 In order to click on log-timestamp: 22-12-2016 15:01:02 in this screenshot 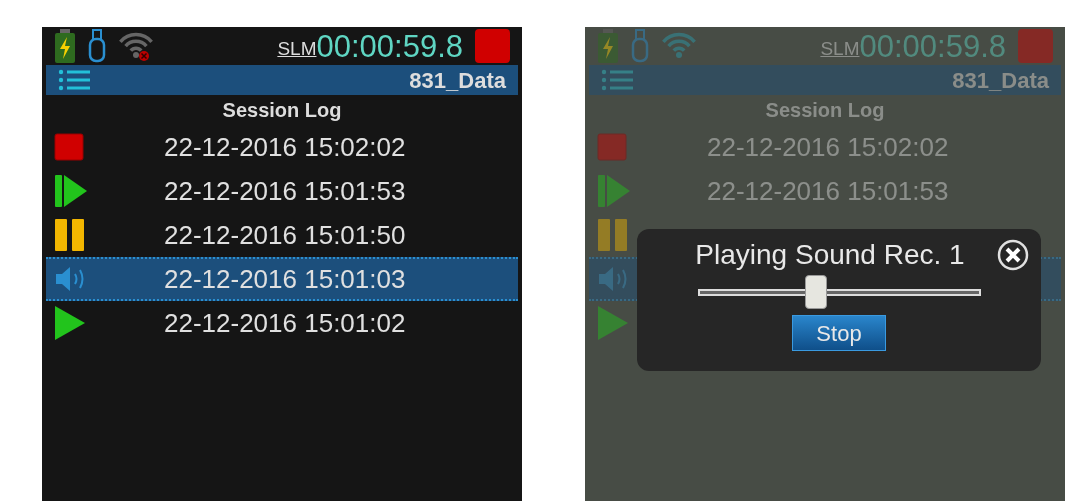, I will do `click(285, 323)`.